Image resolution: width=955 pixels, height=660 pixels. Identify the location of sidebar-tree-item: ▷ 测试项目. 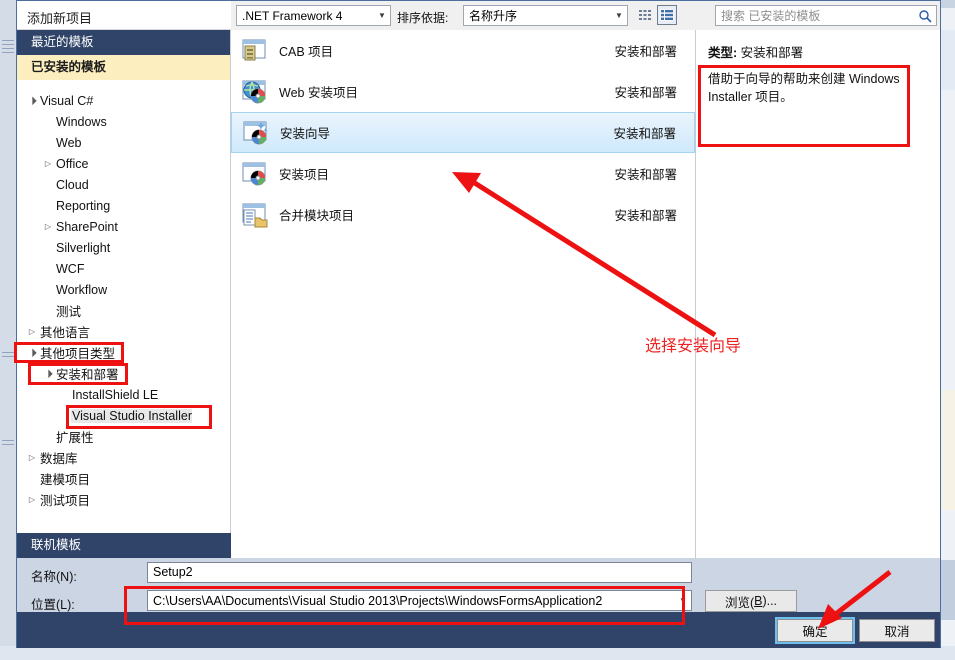
(124, 499).